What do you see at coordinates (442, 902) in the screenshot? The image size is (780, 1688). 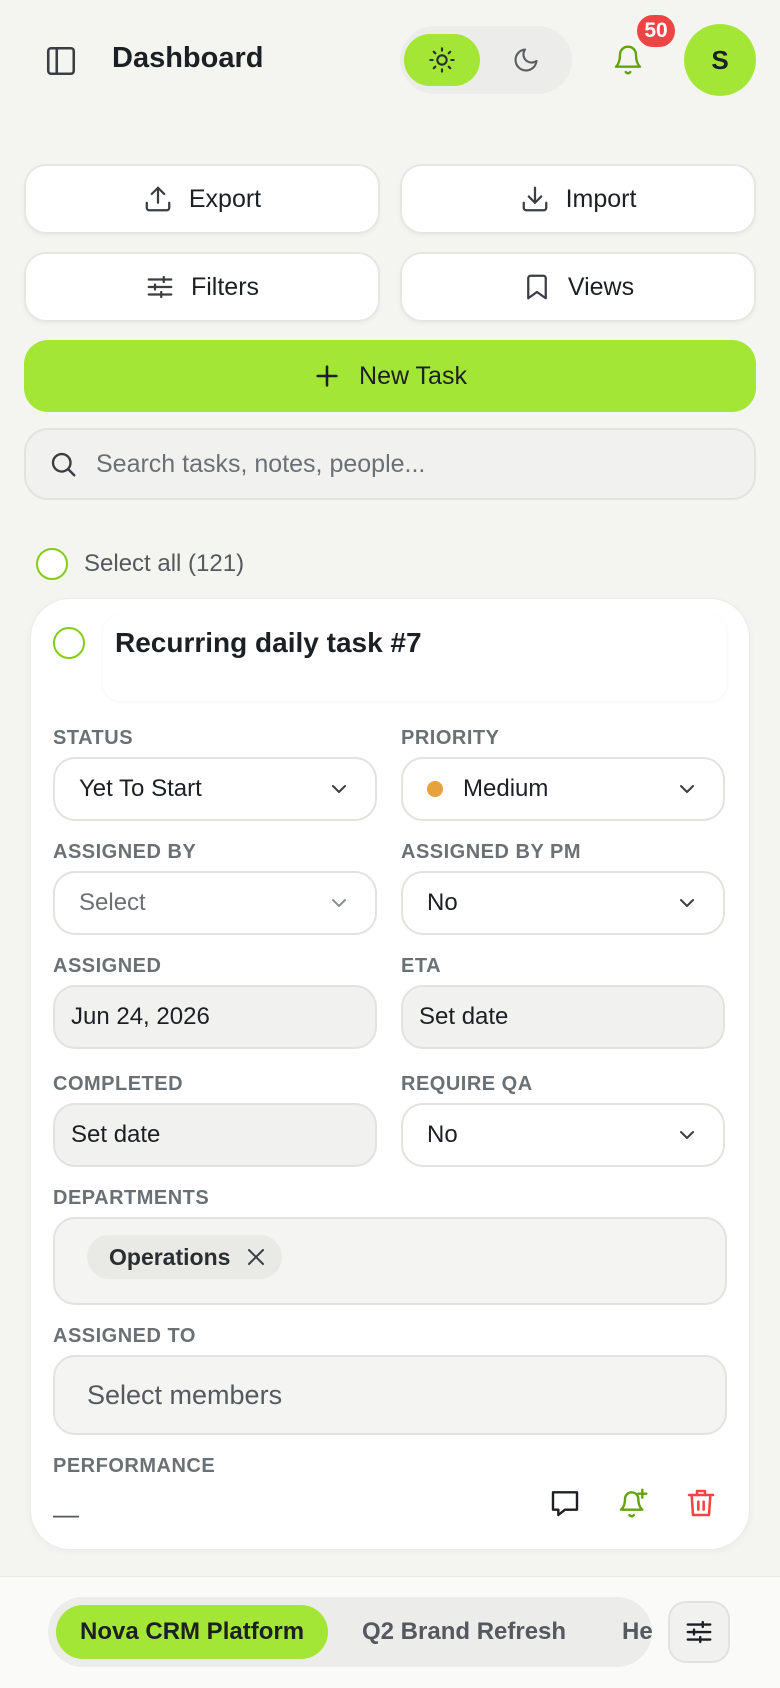 I see `assigned-by-pm-value: No` at bounding box center [442, 902].